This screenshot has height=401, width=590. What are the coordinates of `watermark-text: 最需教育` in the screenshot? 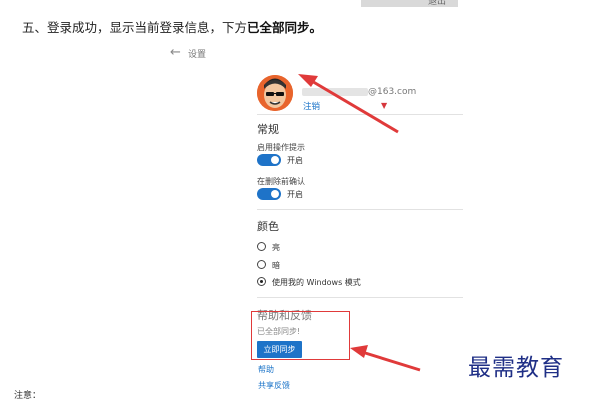 It's located at (516, 368).